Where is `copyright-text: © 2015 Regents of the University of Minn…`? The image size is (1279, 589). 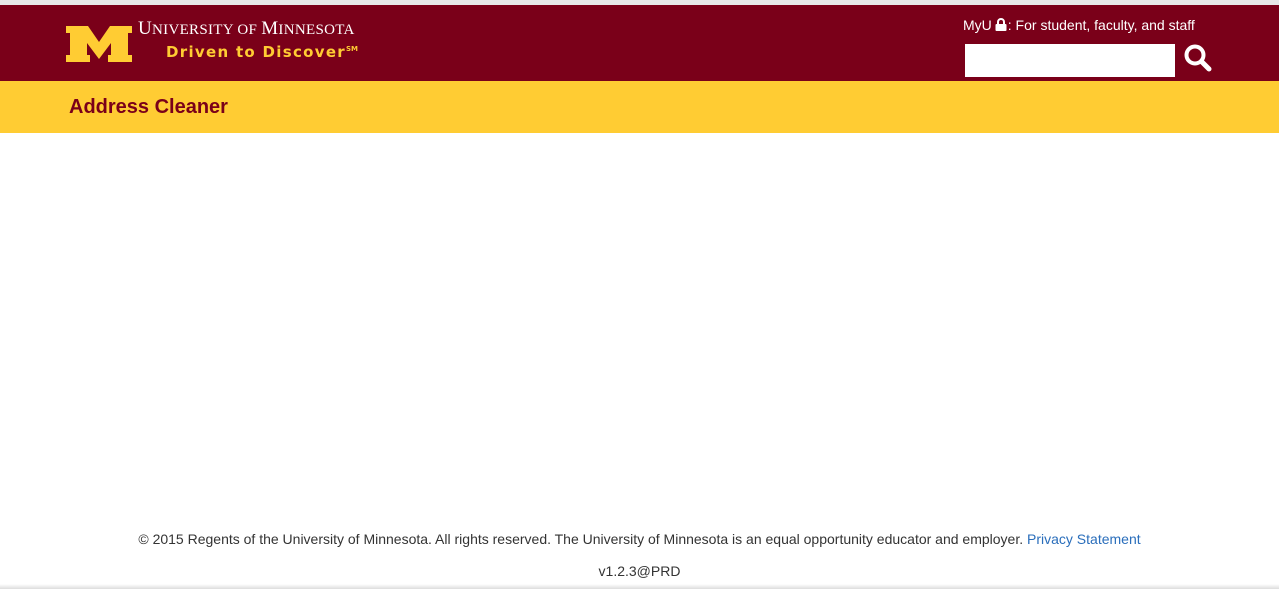 copyright-text: © 2015 Regents of the University of Minn… is located at coordinates (581, 539).